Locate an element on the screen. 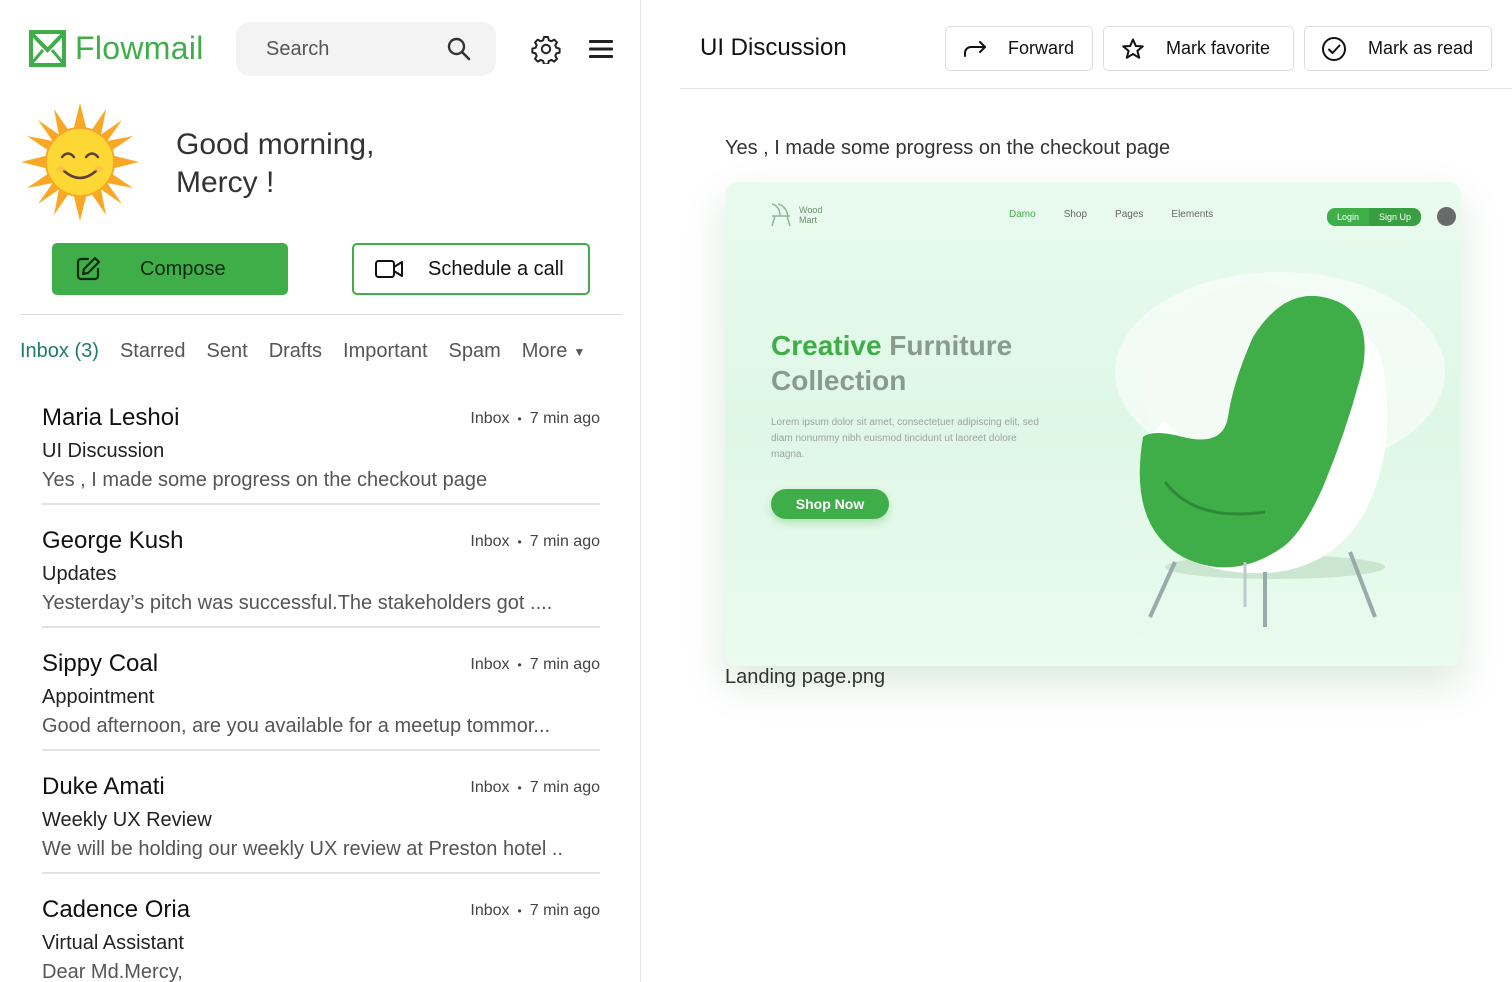  compose-label: Compose is located at coordinates (183, 268).